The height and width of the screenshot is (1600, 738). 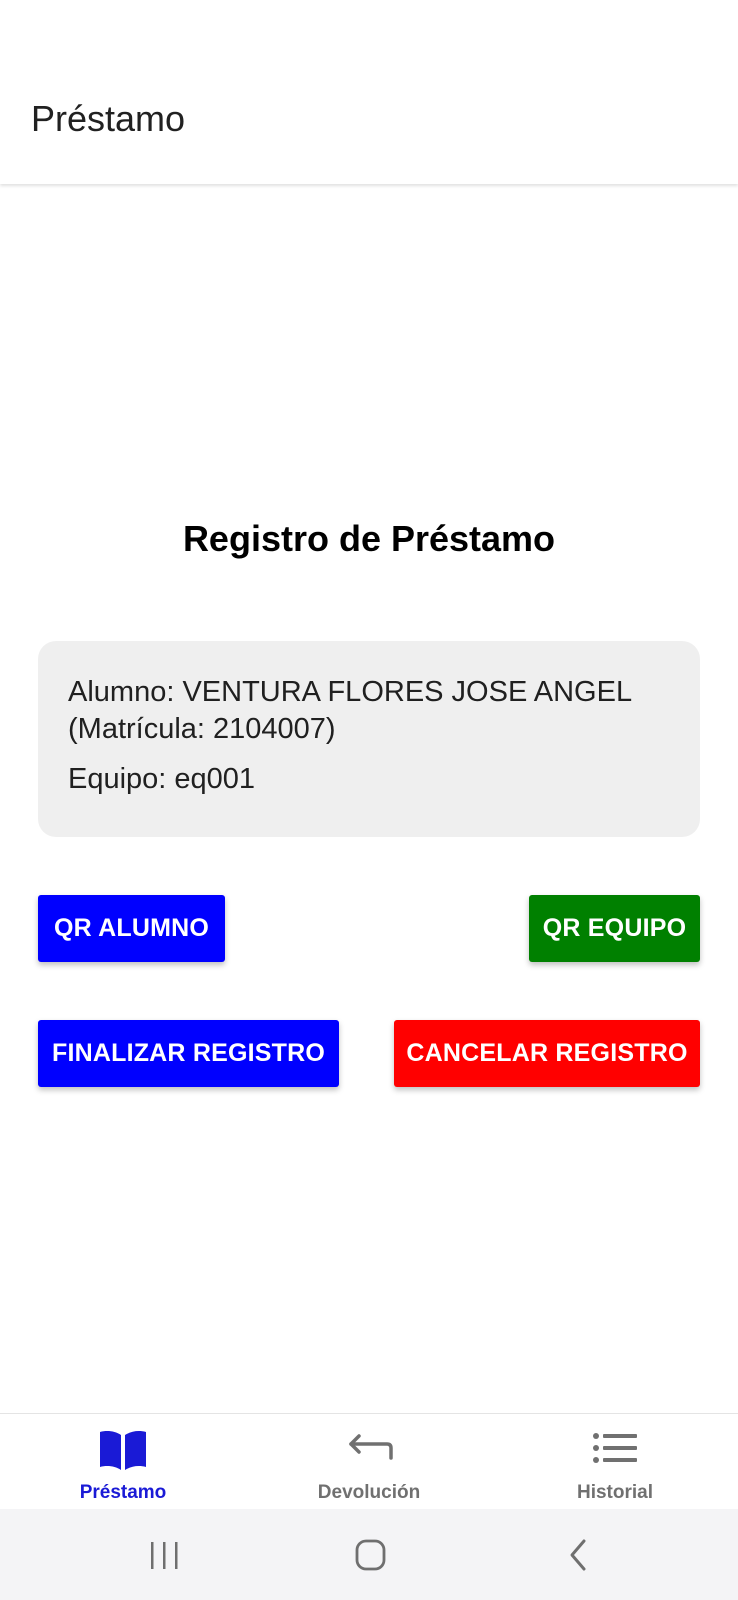 I want to click on qr-alumno-button: QR ALUMNO, so click(x=131, y=928).